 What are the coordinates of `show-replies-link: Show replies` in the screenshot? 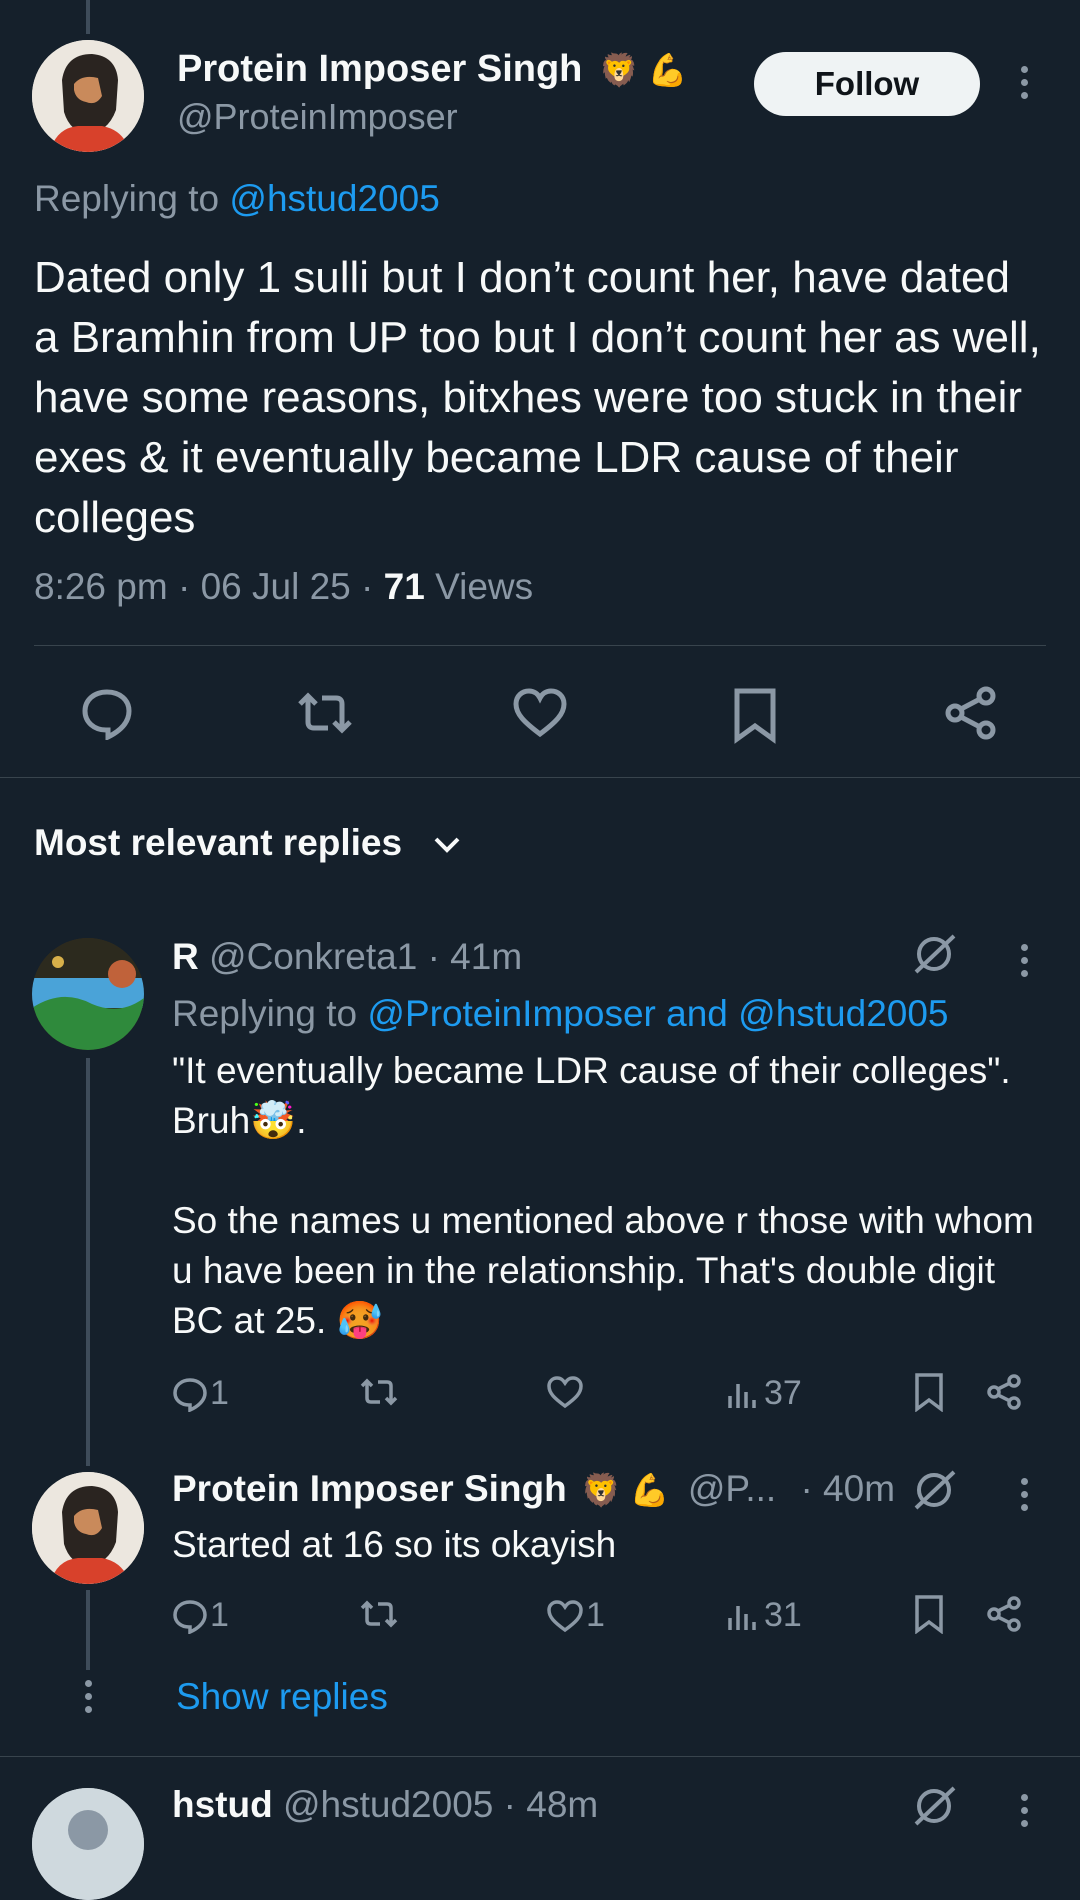 It's located at (282, 1697).